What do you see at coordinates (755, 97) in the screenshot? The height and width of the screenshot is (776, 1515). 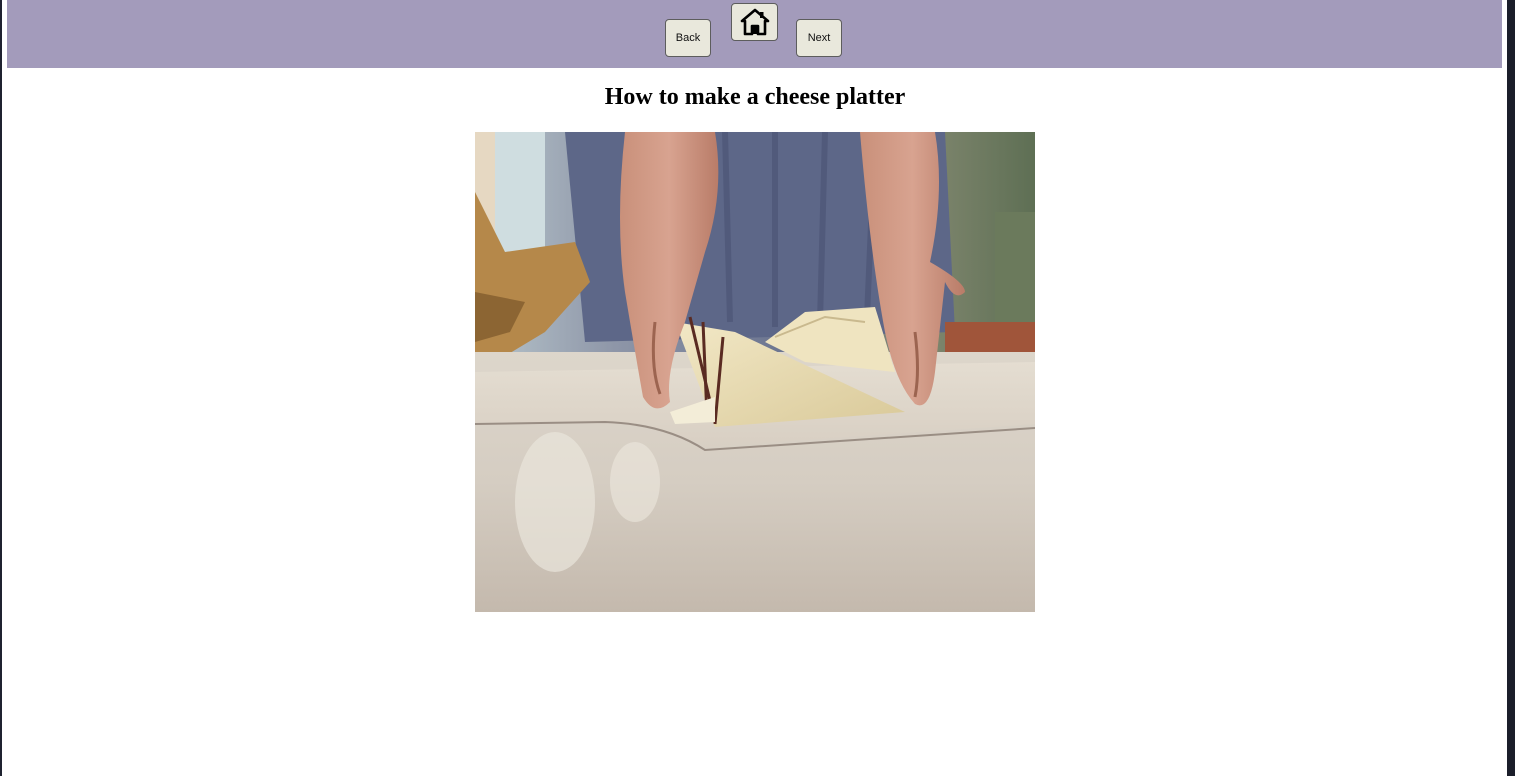 I see `page-title: How to make a cheese platter` at bounding box center [755, 97].